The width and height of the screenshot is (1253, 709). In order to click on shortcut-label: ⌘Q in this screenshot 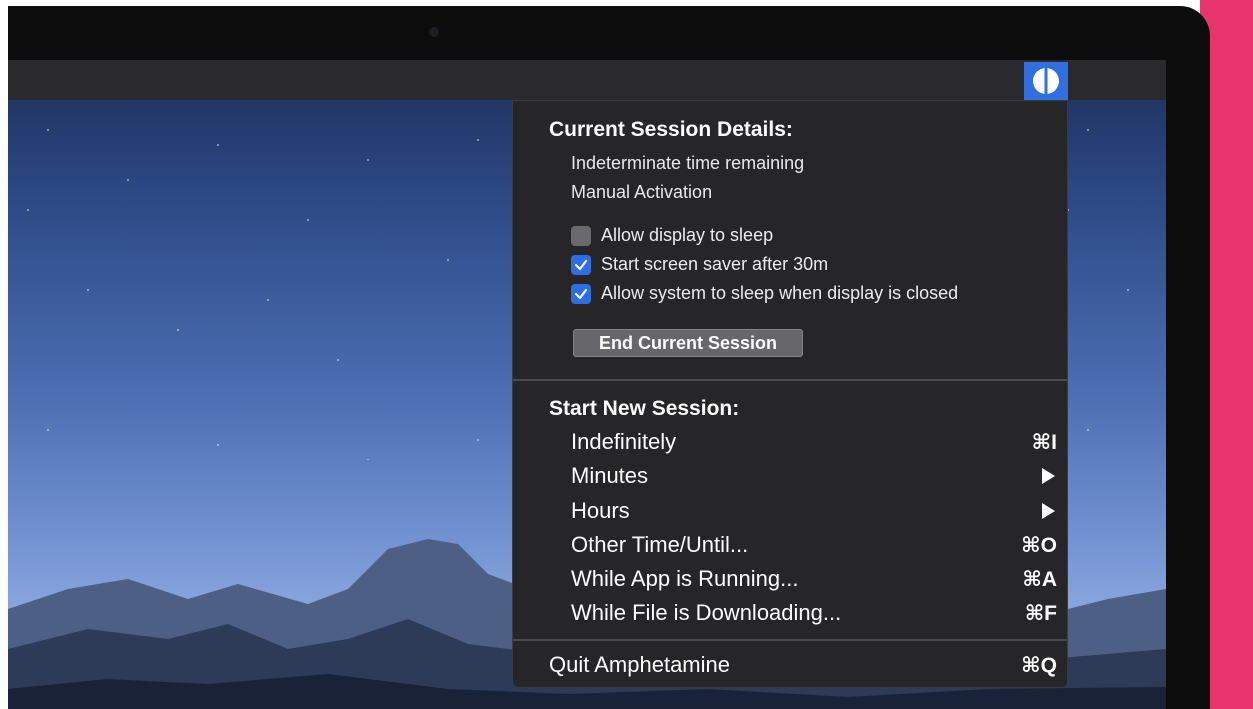, I will do `click(1039, 665)`.